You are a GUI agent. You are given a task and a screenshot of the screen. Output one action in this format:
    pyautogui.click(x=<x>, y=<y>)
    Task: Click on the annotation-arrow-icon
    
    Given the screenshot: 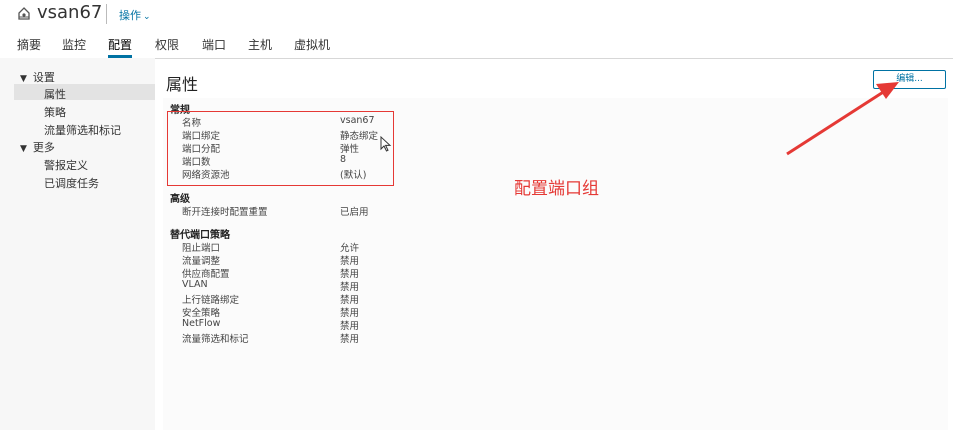 What is the action you would take?
    pyautogui.click(x=842, y=119)
    